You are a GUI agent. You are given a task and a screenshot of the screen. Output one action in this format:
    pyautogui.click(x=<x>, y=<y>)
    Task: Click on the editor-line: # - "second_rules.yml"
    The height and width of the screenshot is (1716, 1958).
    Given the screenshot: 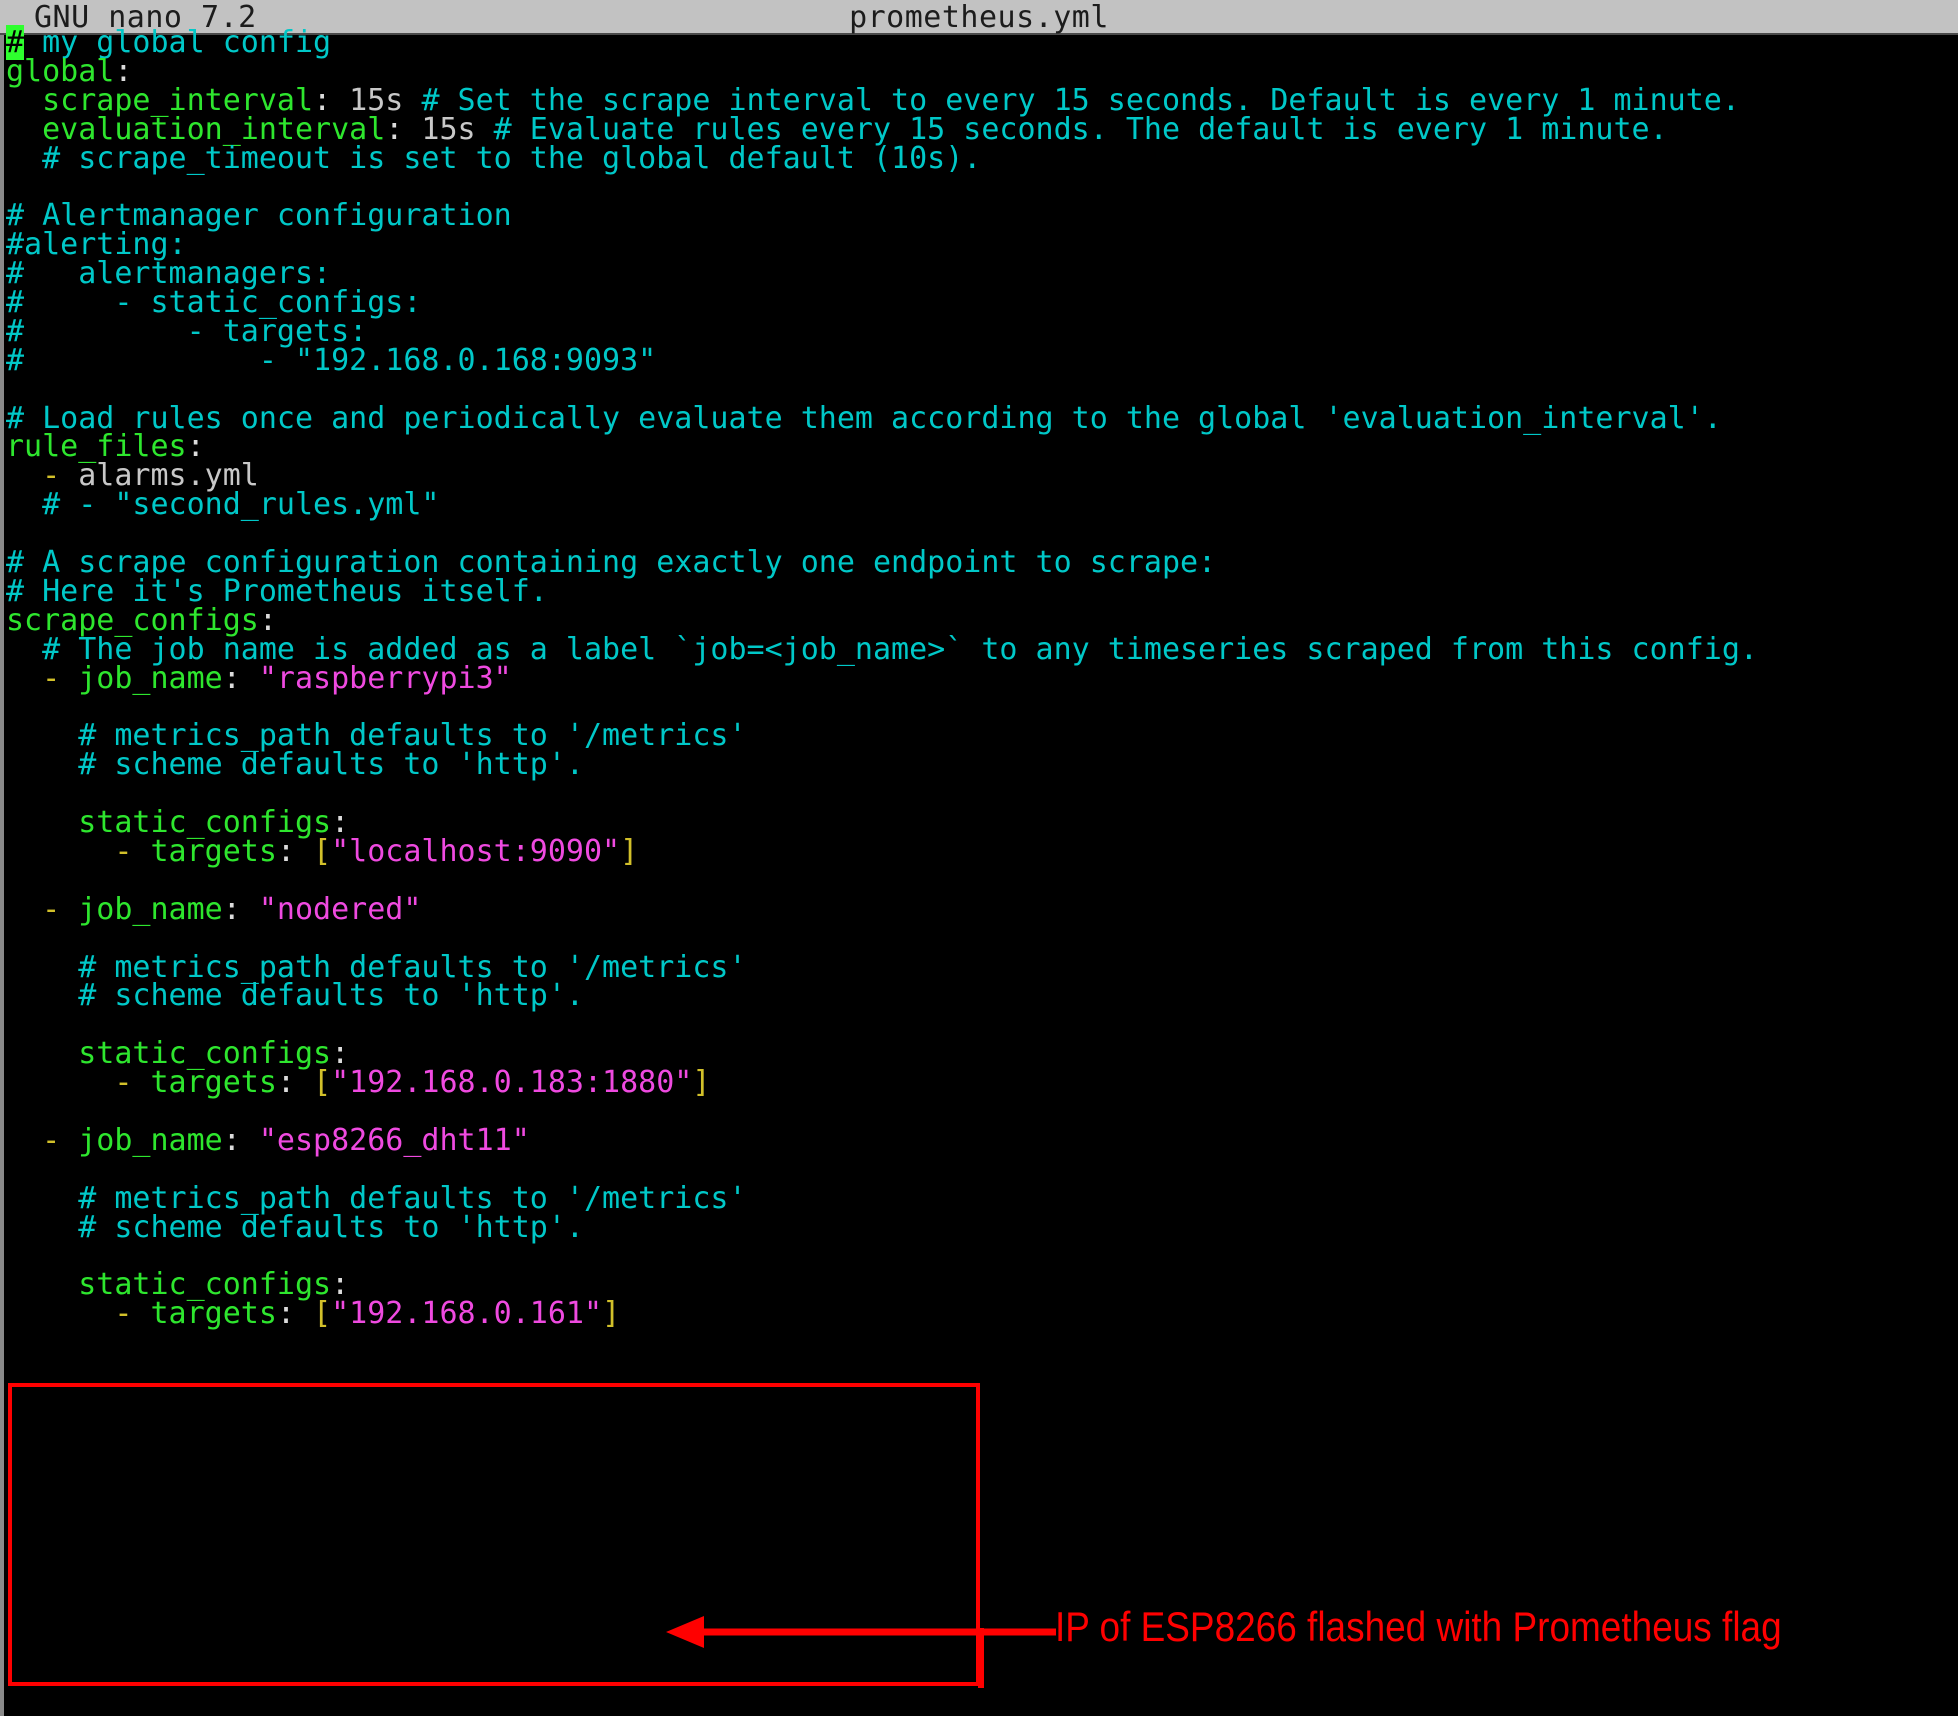 What is the action you would take?
    pyautogui.click(x=979, y=505)
    